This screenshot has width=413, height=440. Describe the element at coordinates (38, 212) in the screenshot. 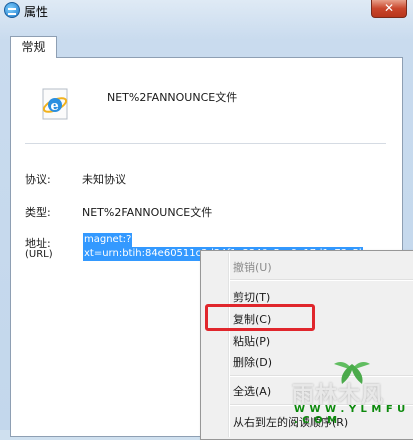

I see `type-label: 类型:` at that location.